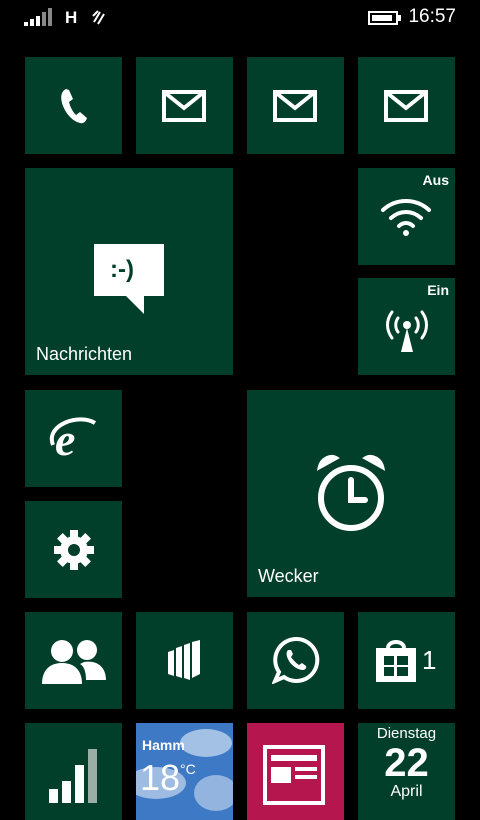 This screenshot has height=820, width=480. I want to click on store-update-count: 1, so click(429, 660).